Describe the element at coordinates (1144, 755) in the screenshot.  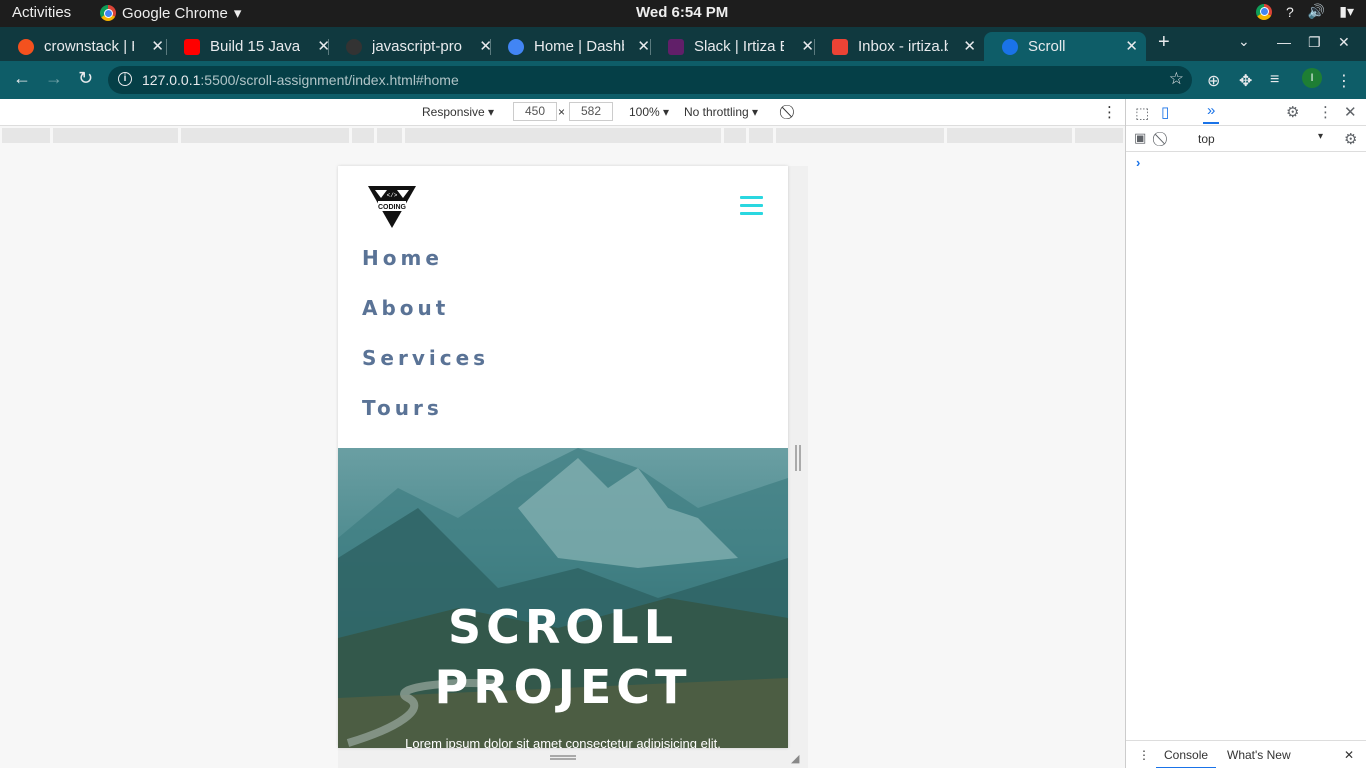
I see `drawer-menu-icon: ⋮` at that location.